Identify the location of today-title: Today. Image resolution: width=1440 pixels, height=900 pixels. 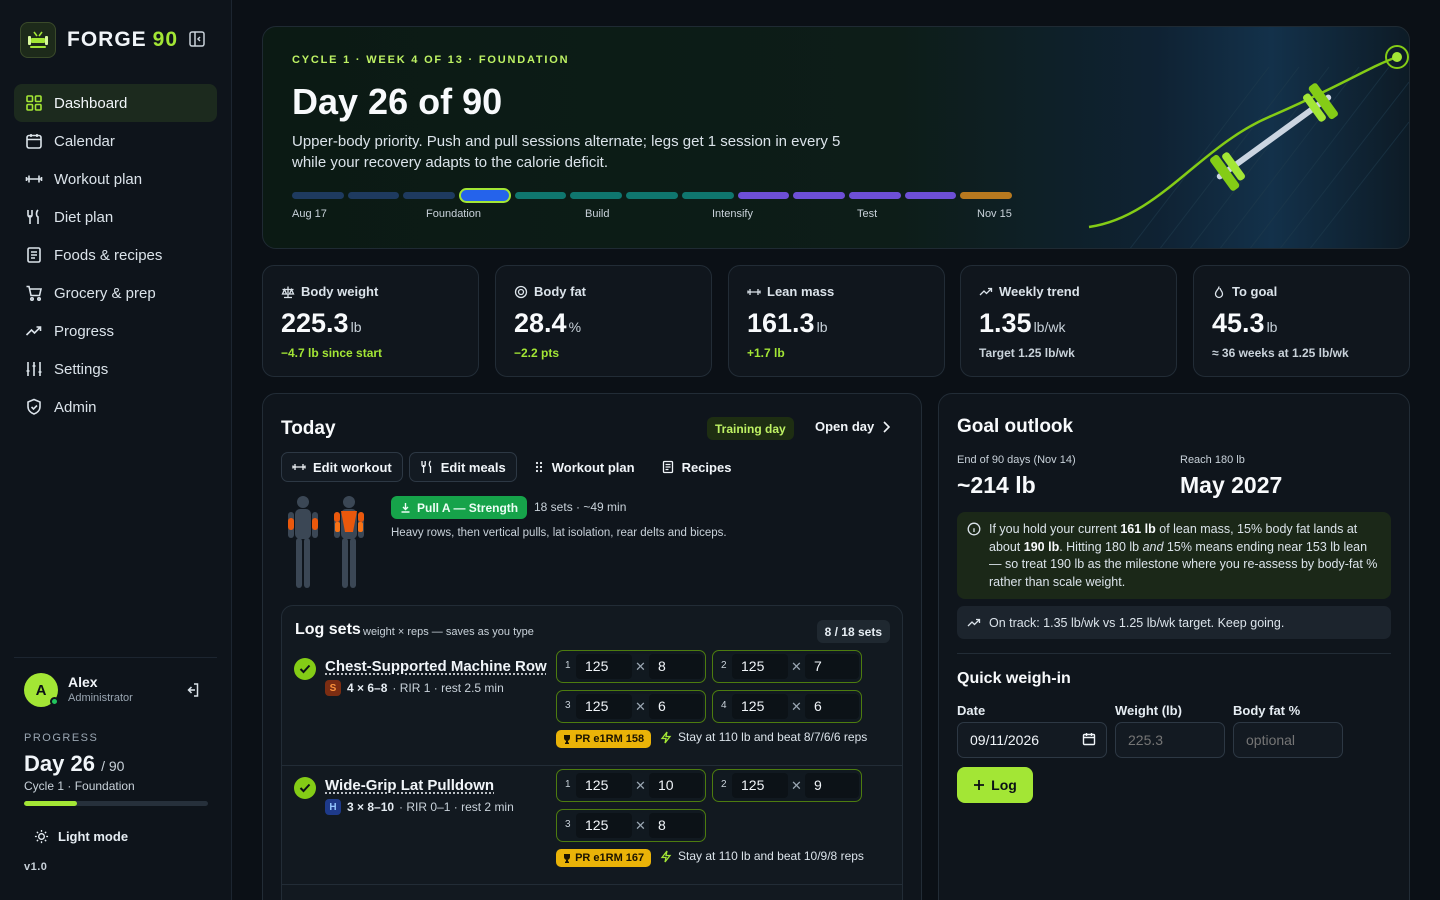
(308, 428).